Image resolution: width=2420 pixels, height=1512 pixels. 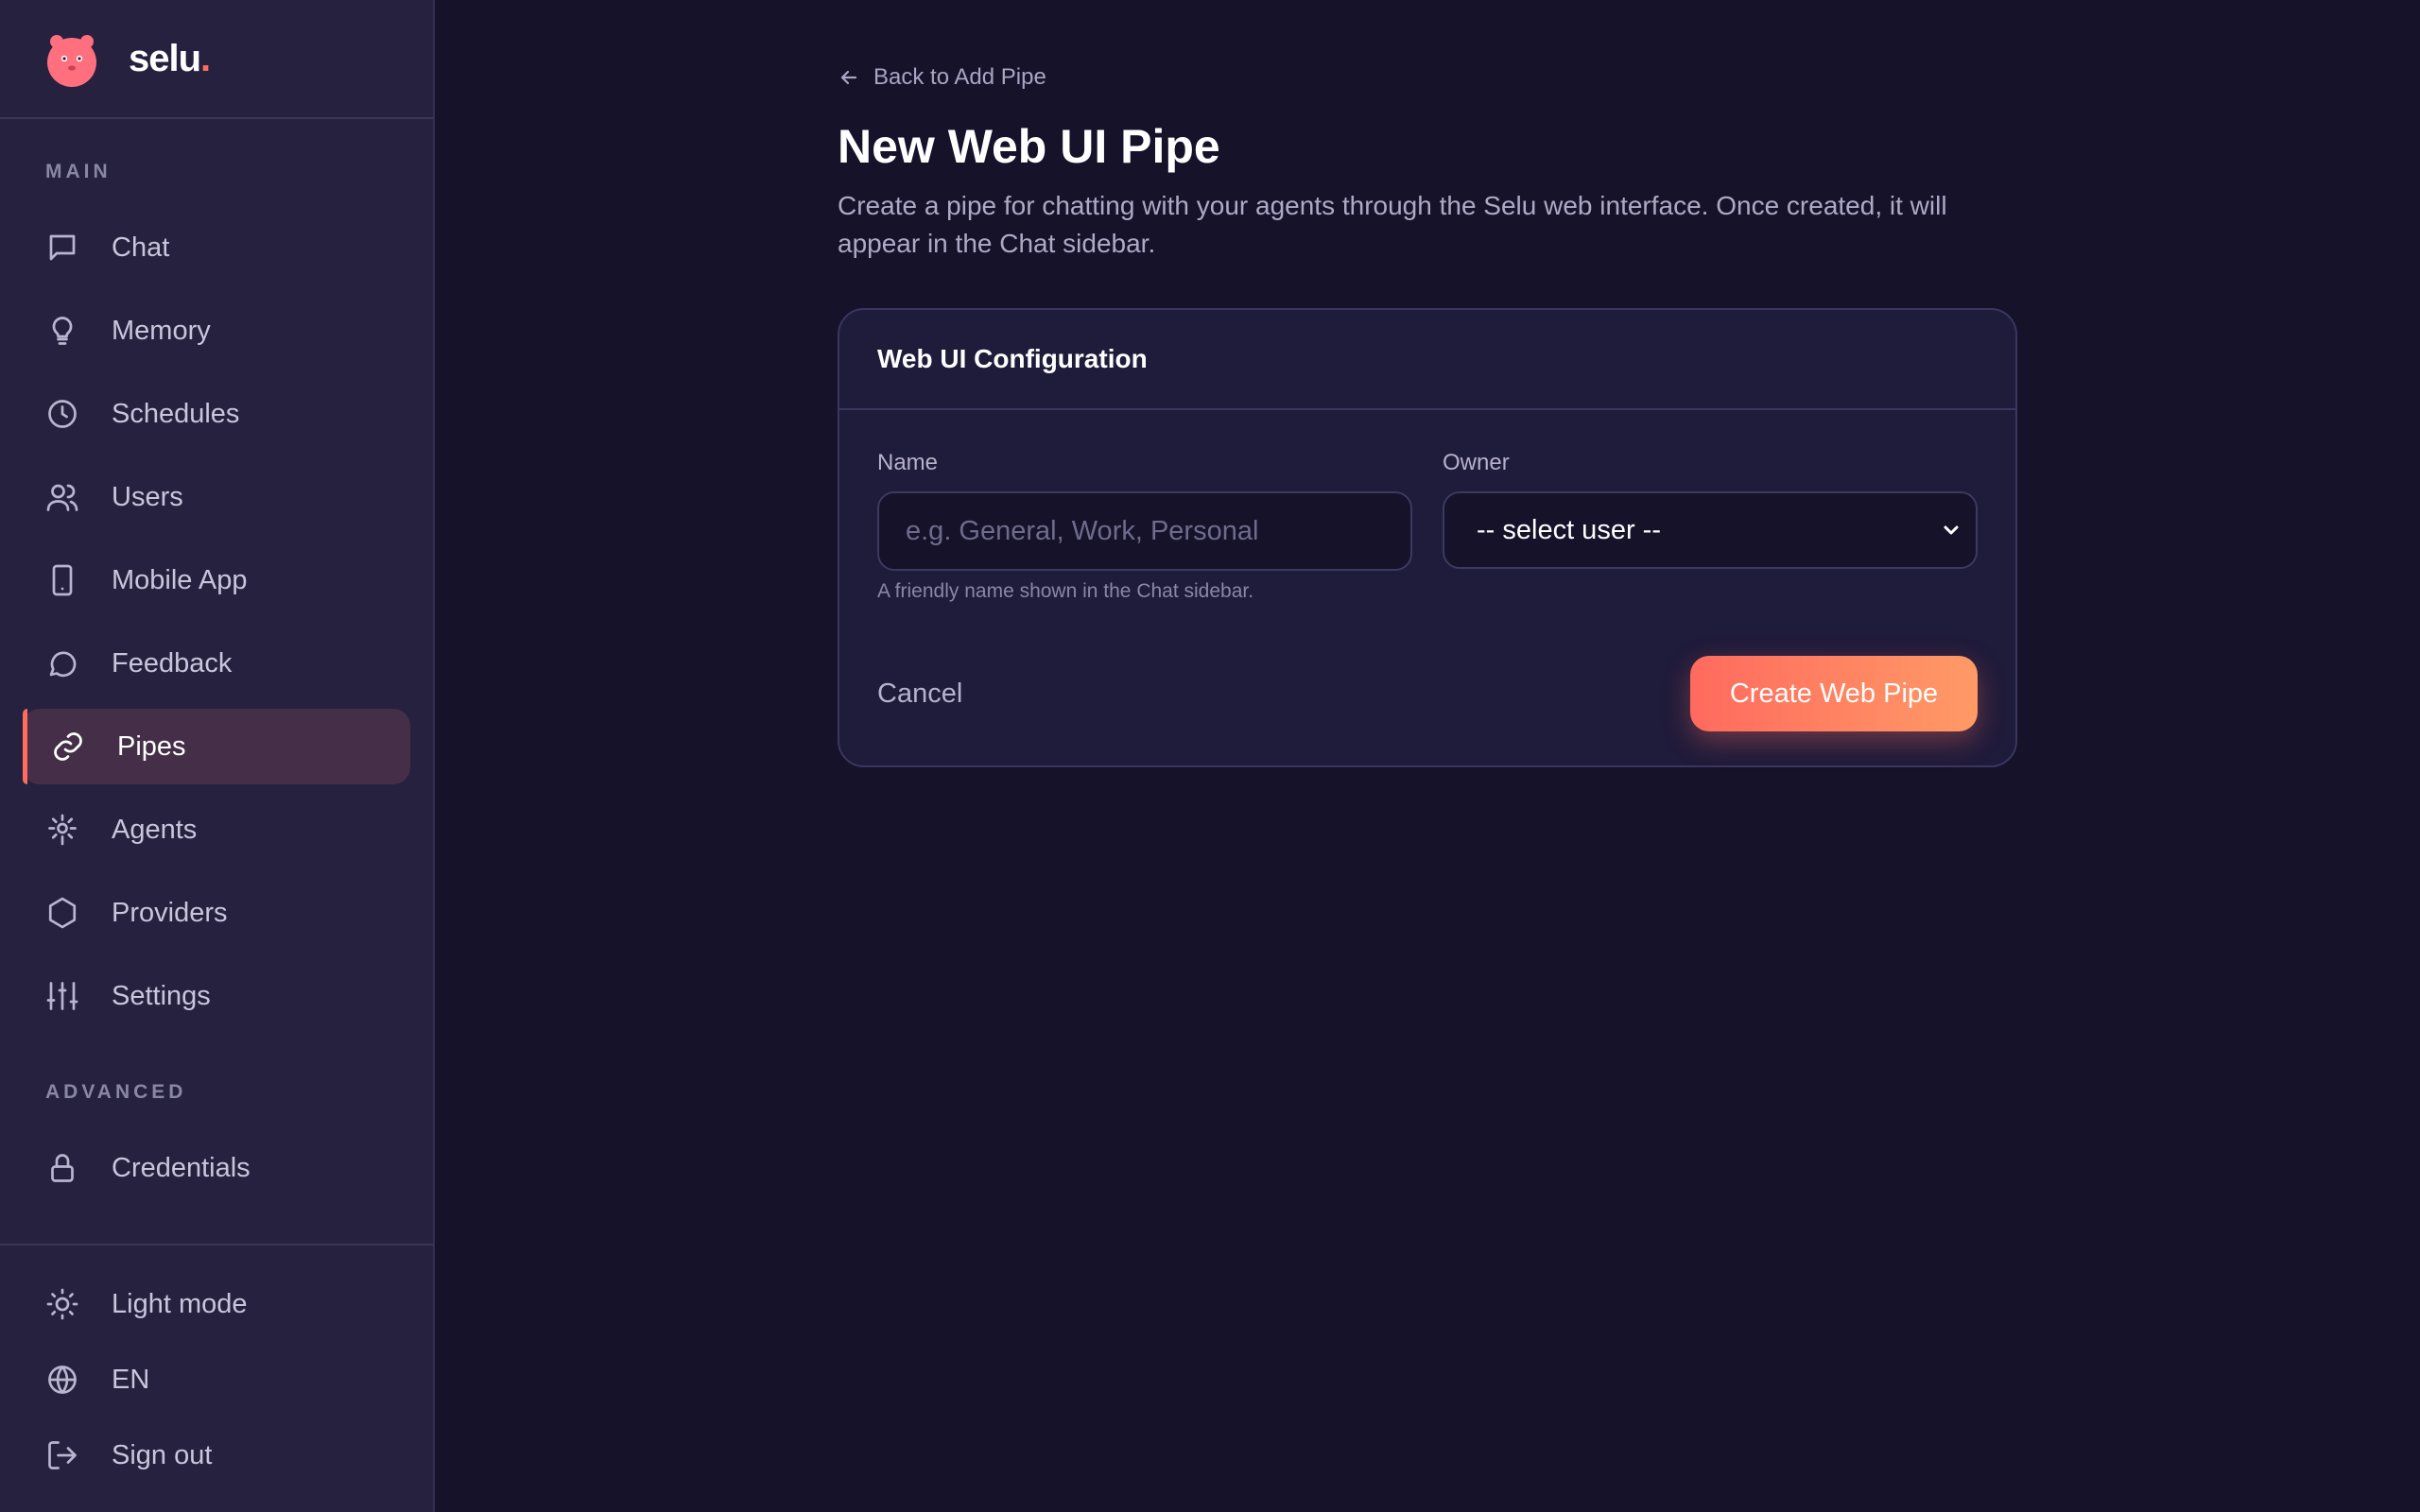 I want to click on language-selector: EN, so click(x=217, y=1380).